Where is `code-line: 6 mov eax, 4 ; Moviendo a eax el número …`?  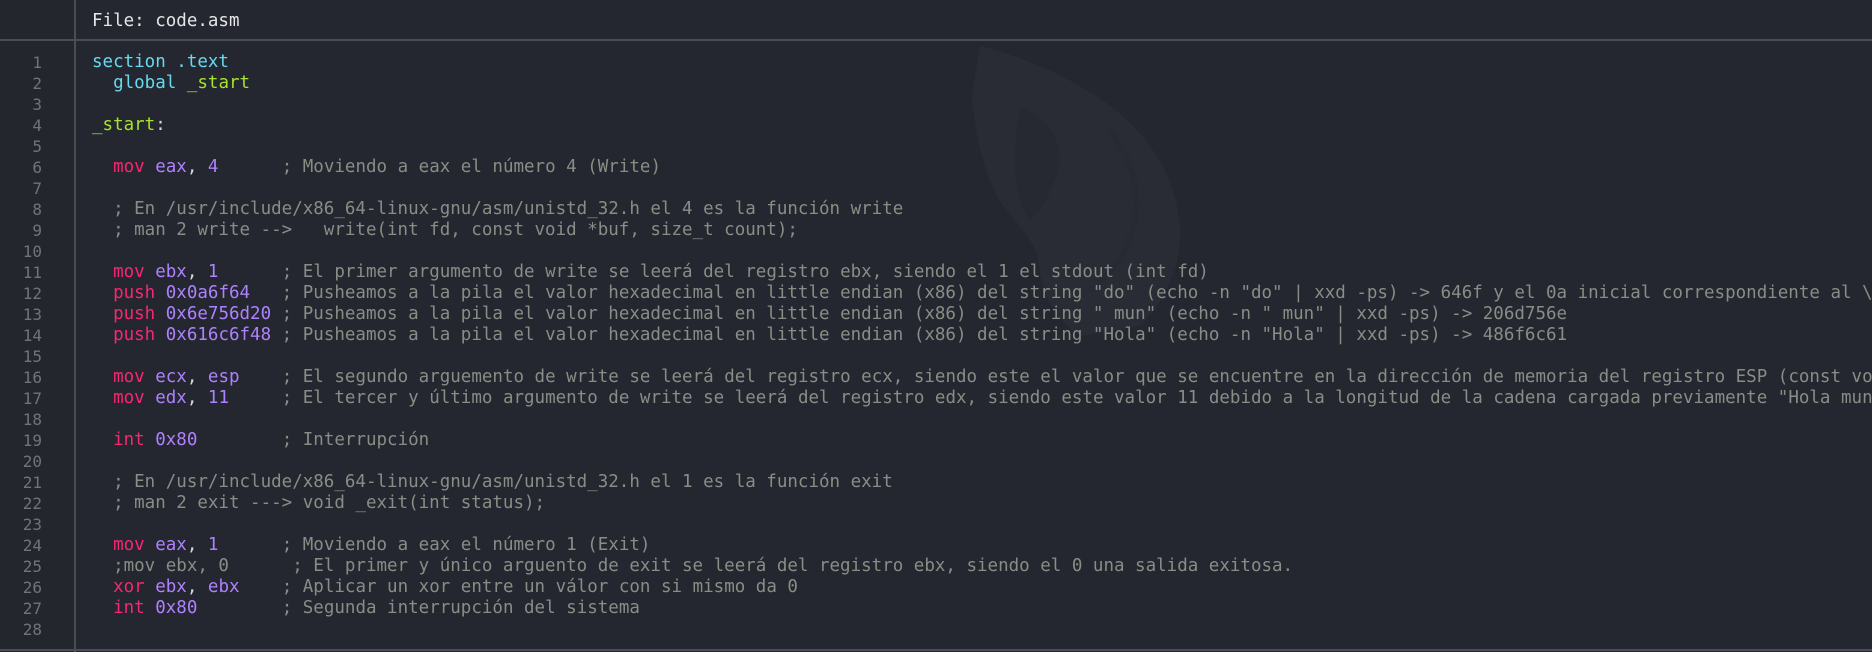 code-line: 6 mov eax, 4 ; Moviendo a eax el número … is located at coordinates (936, 167).